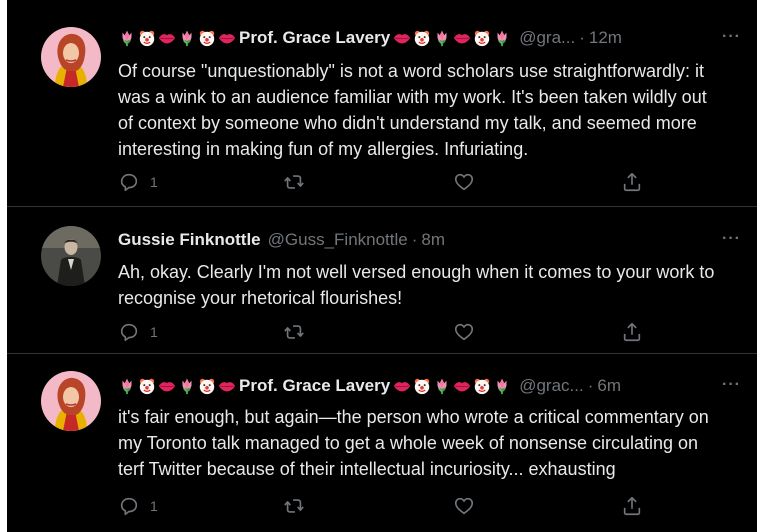  What do you see at coordinates (189, 240) in the screenshot?
I see `display-name: Gussie Finknottle` at bounding box center [189, 240].